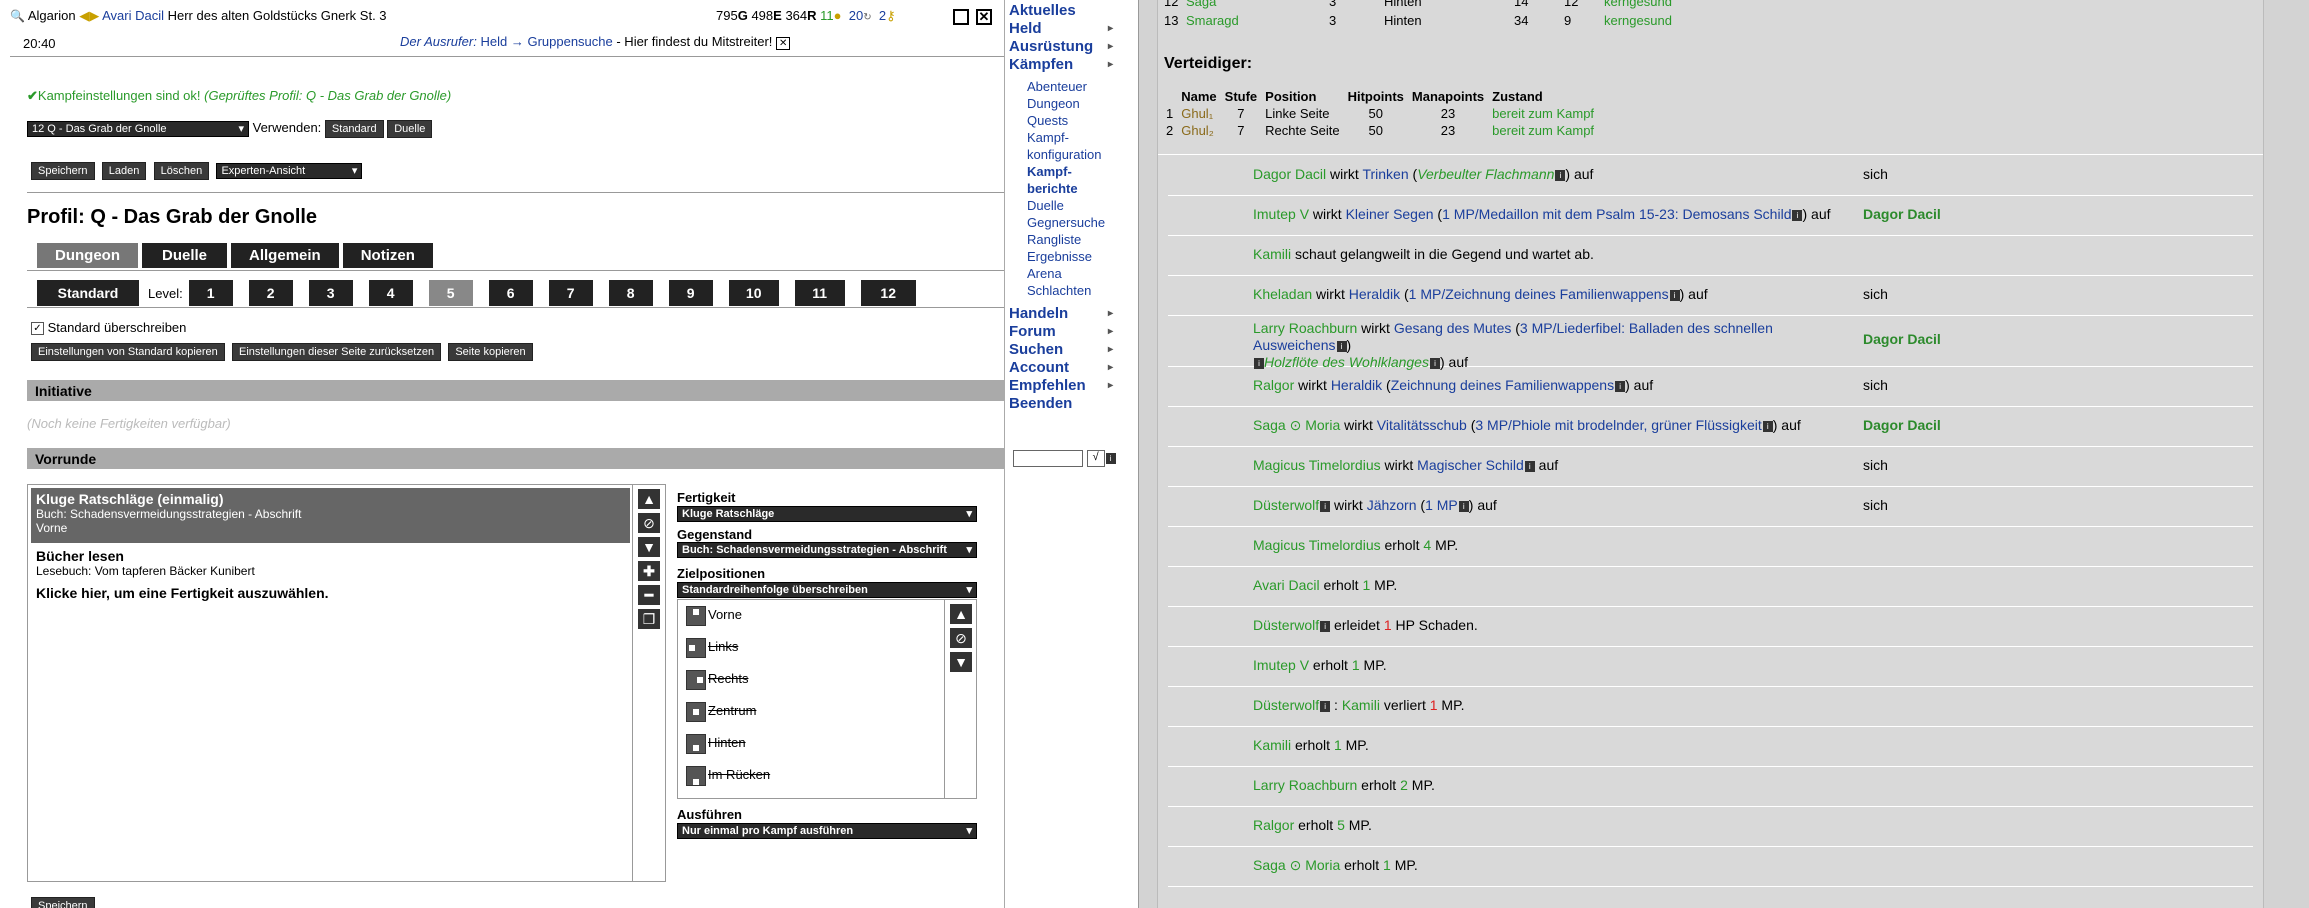  I want to click on menu-item-kämpfen: Kämpfen ▸, so click(1061, 65).